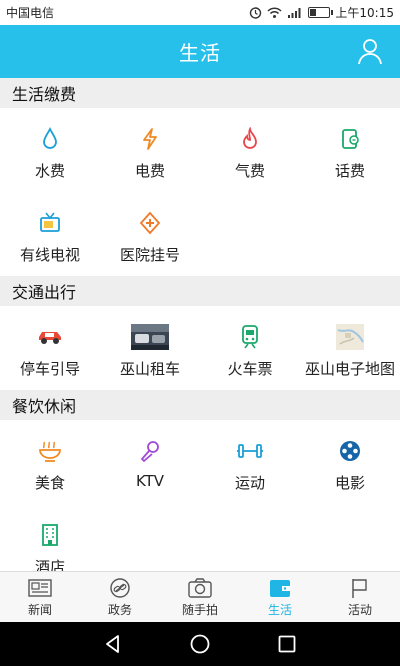  What do you see at coordinates (364, 13) in the screenshot?
I see `clock-label: 上午10:15` at bounding box center [364, 13].